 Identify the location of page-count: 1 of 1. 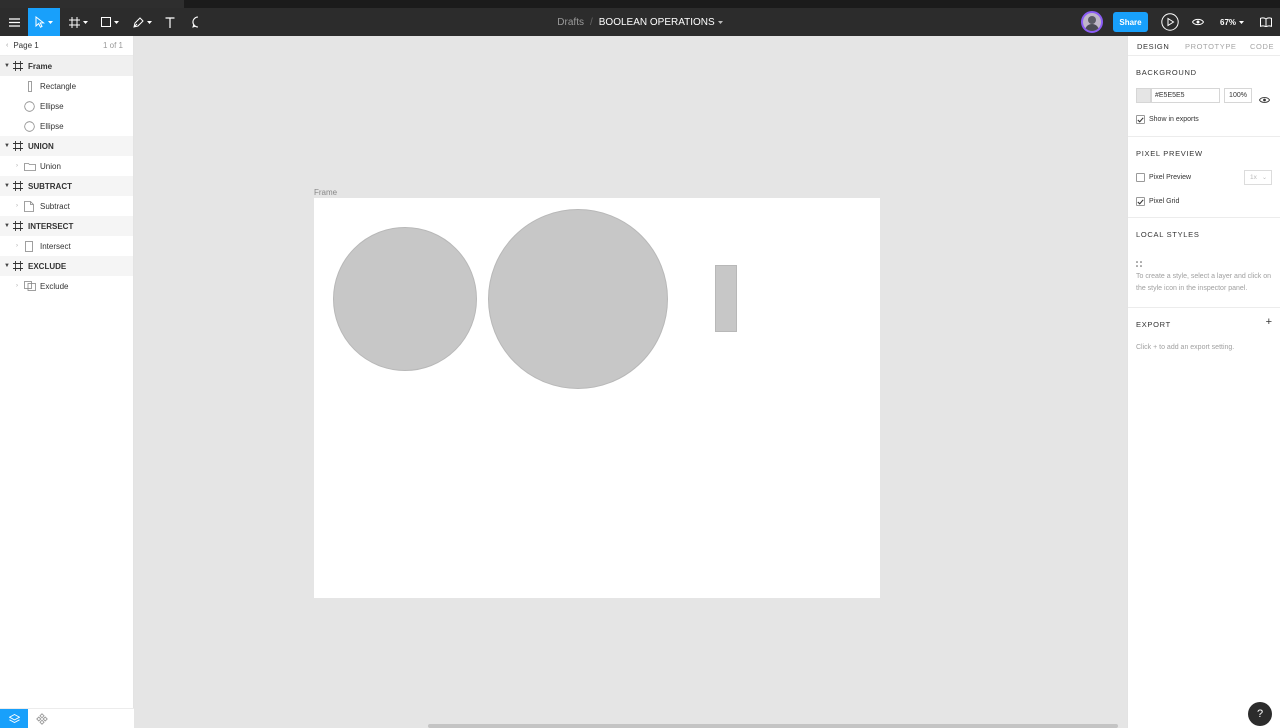
(112, 45).